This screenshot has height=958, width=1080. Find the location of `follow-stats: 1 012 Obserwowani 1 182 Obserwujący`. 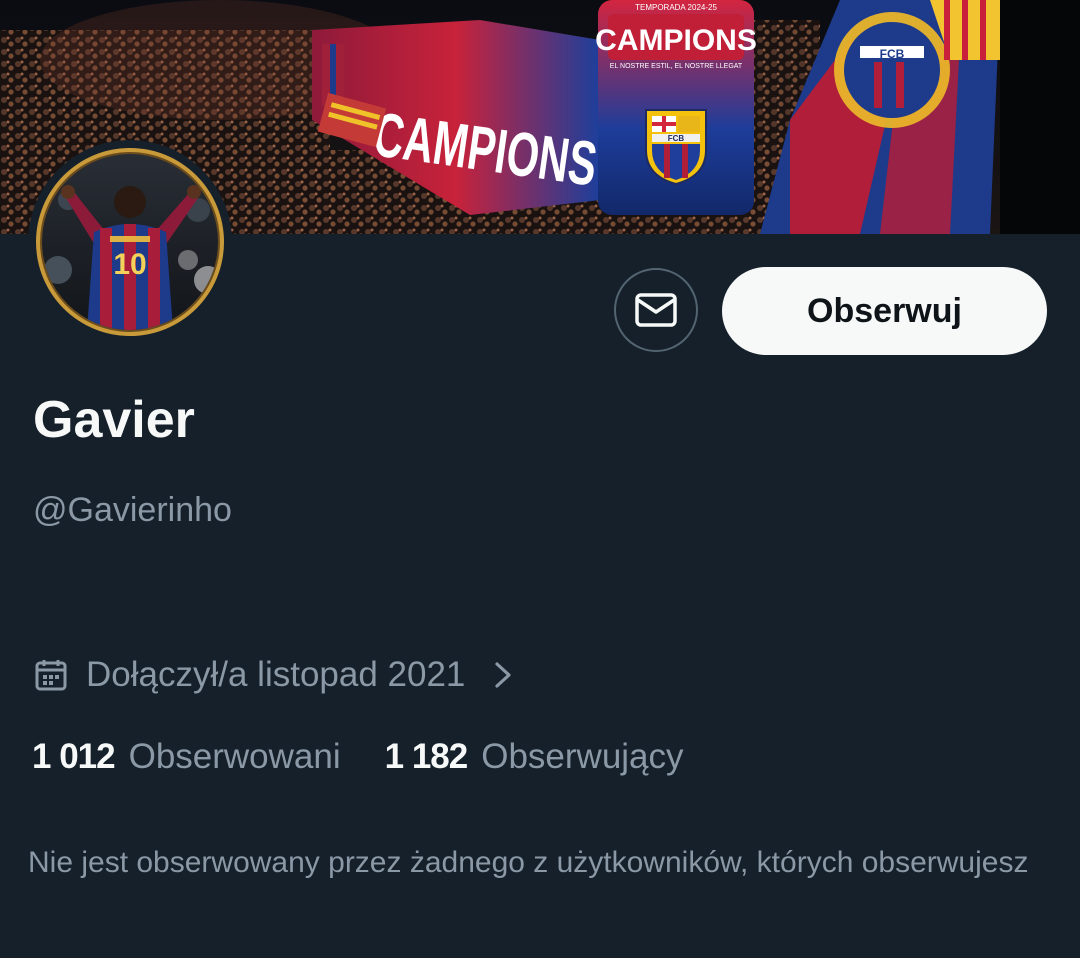

follow-stats: 1 012 Obserwowani 1 182 Obserwujący is located at coordinates (358, 757).